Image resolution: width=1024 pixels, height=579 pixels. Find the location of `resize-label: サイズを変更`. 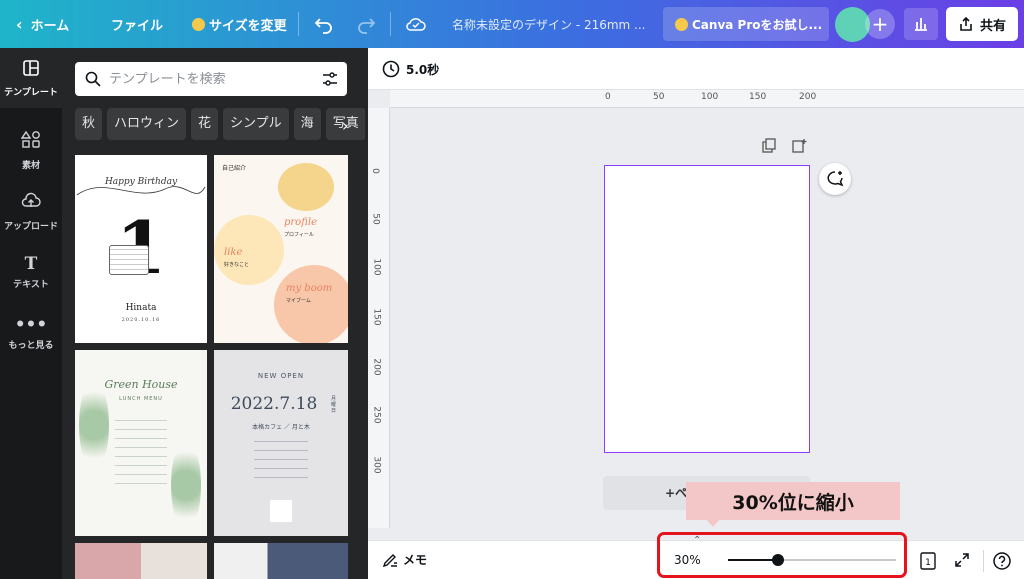

resize-label: サイズを変更 is located at coordinates (248, 26).